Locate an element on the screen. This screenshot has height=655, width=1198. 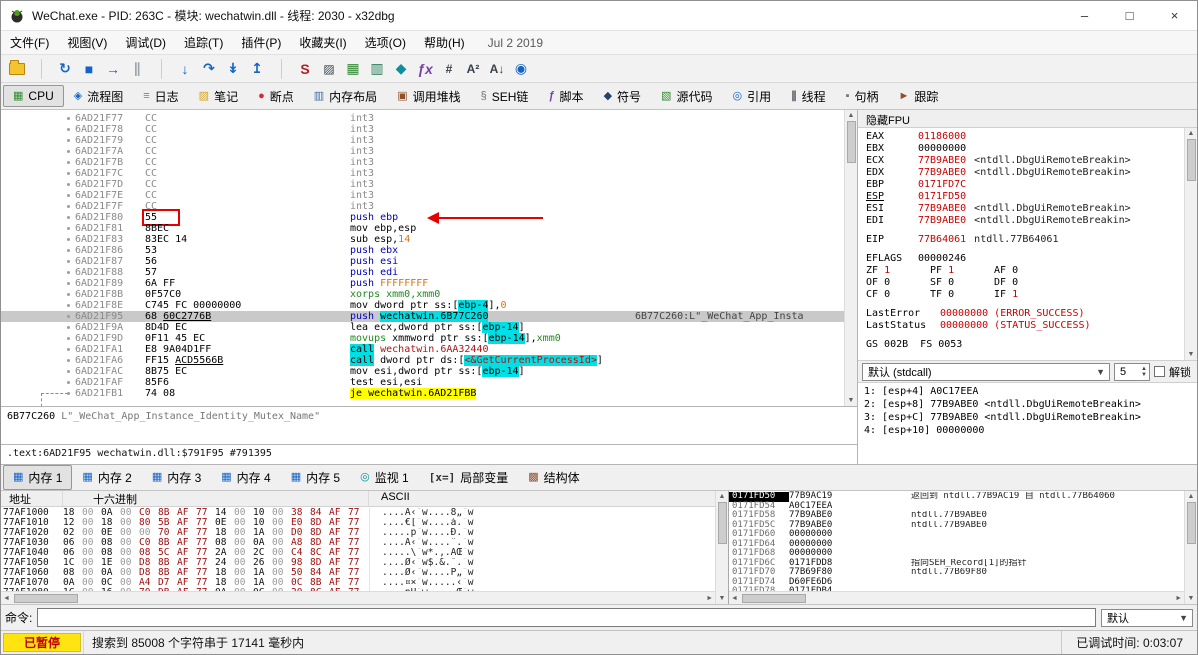
stack-hscrollbar: ◄ ► is located at coordinates (956, 597).